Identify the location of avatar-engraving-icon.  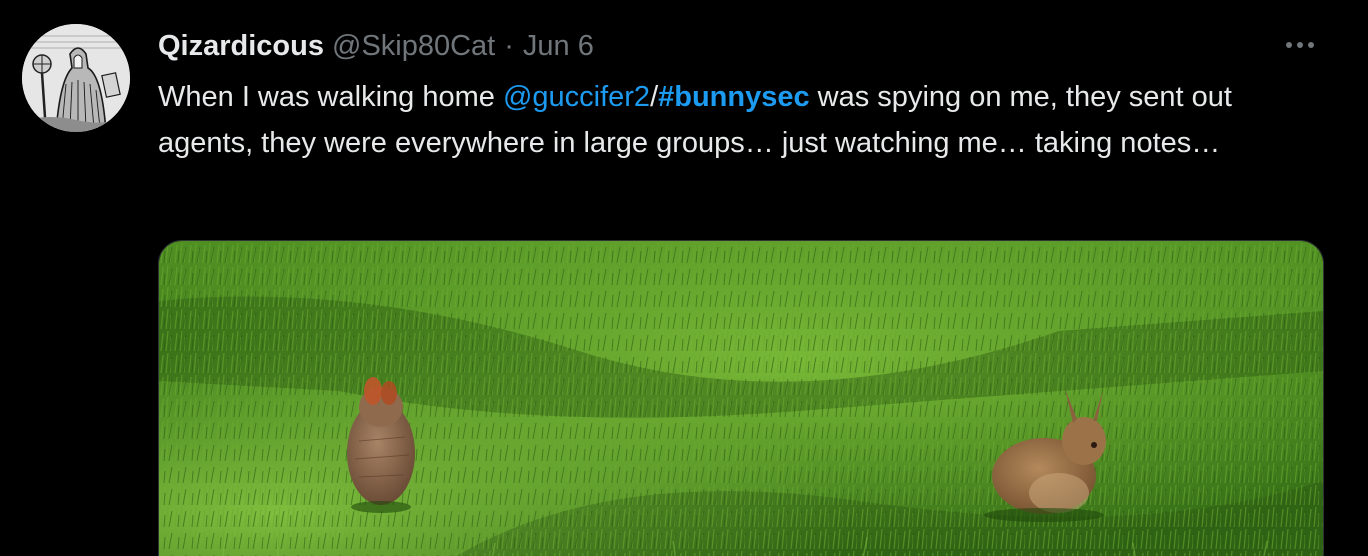
(76, 78).